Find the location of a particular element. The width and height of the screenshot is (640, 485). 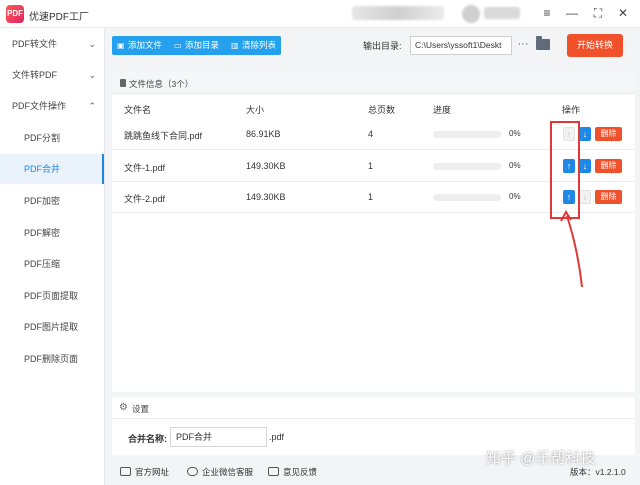

settings-header: ⚙ 设置 is located at coordinates (373, 408).